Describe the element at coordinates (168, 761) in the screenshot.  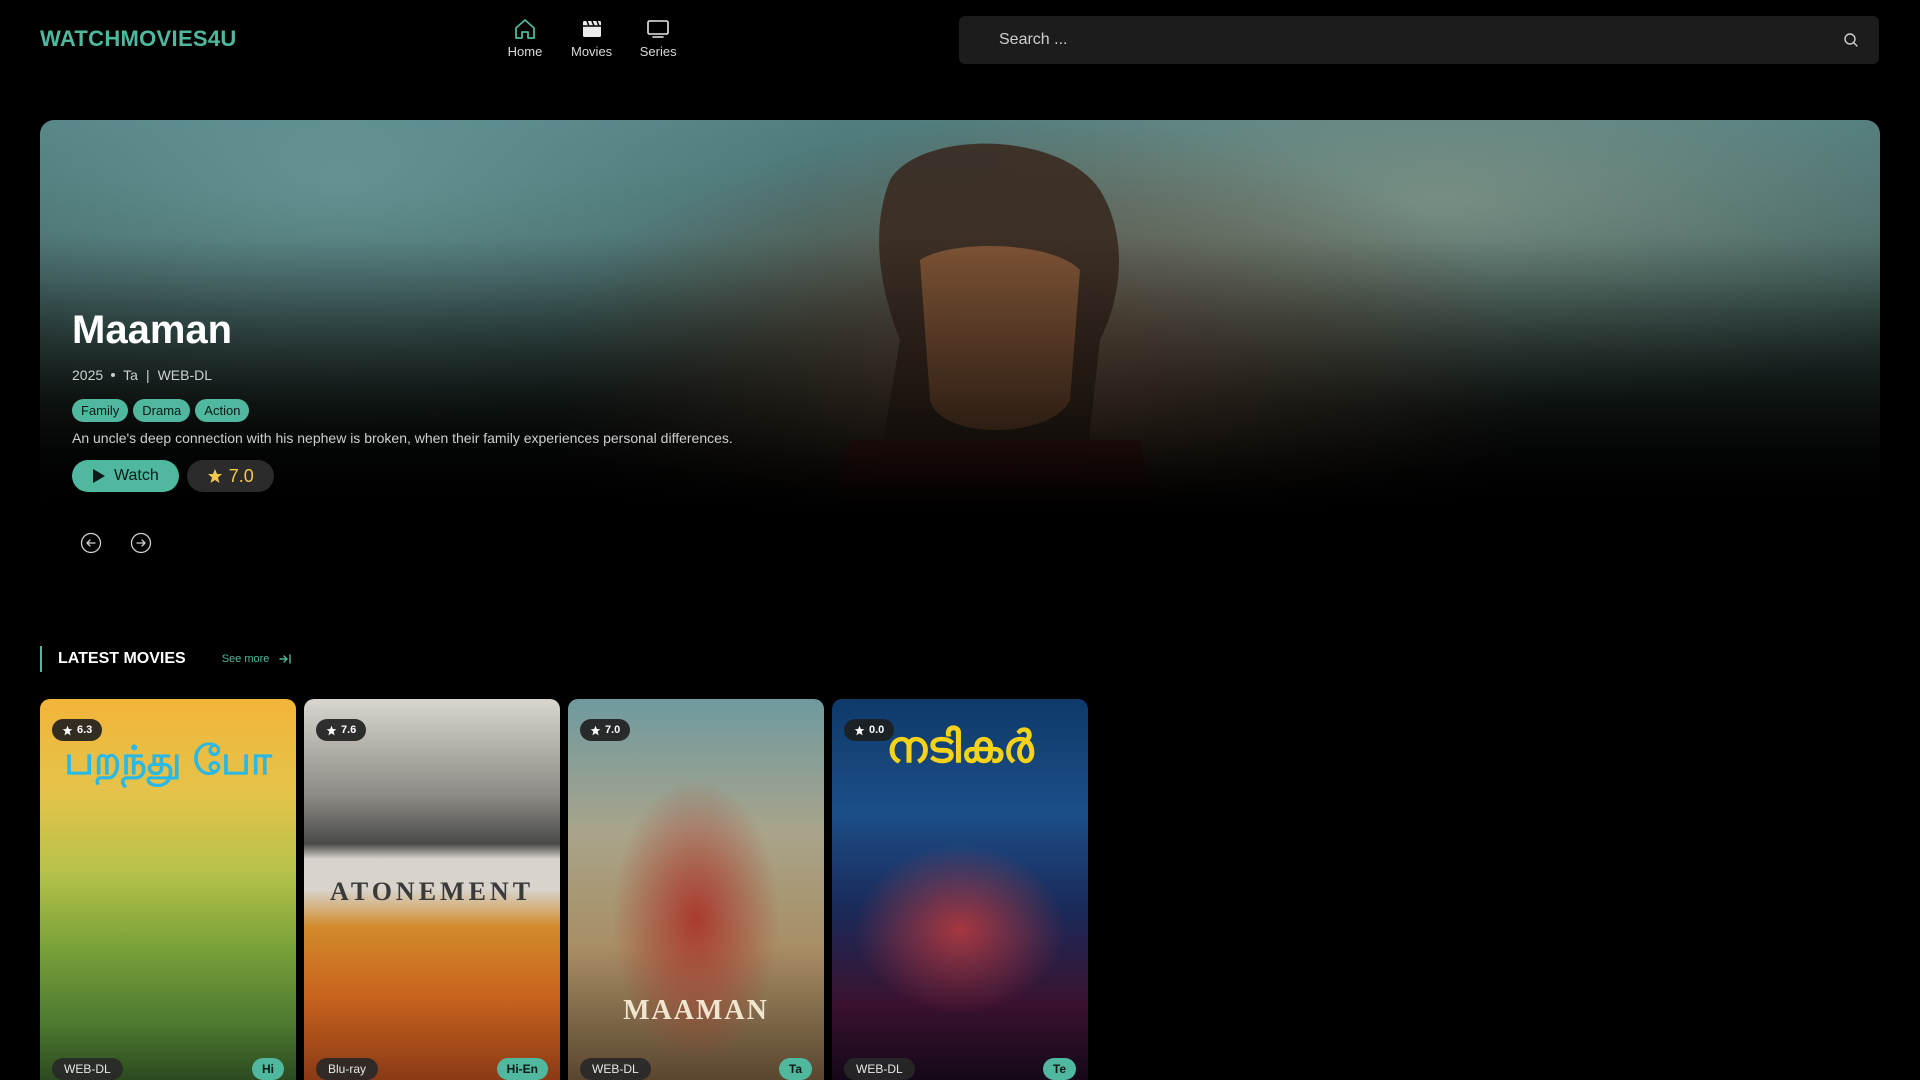
I see `poster-title: பறந்து போ` at that location.